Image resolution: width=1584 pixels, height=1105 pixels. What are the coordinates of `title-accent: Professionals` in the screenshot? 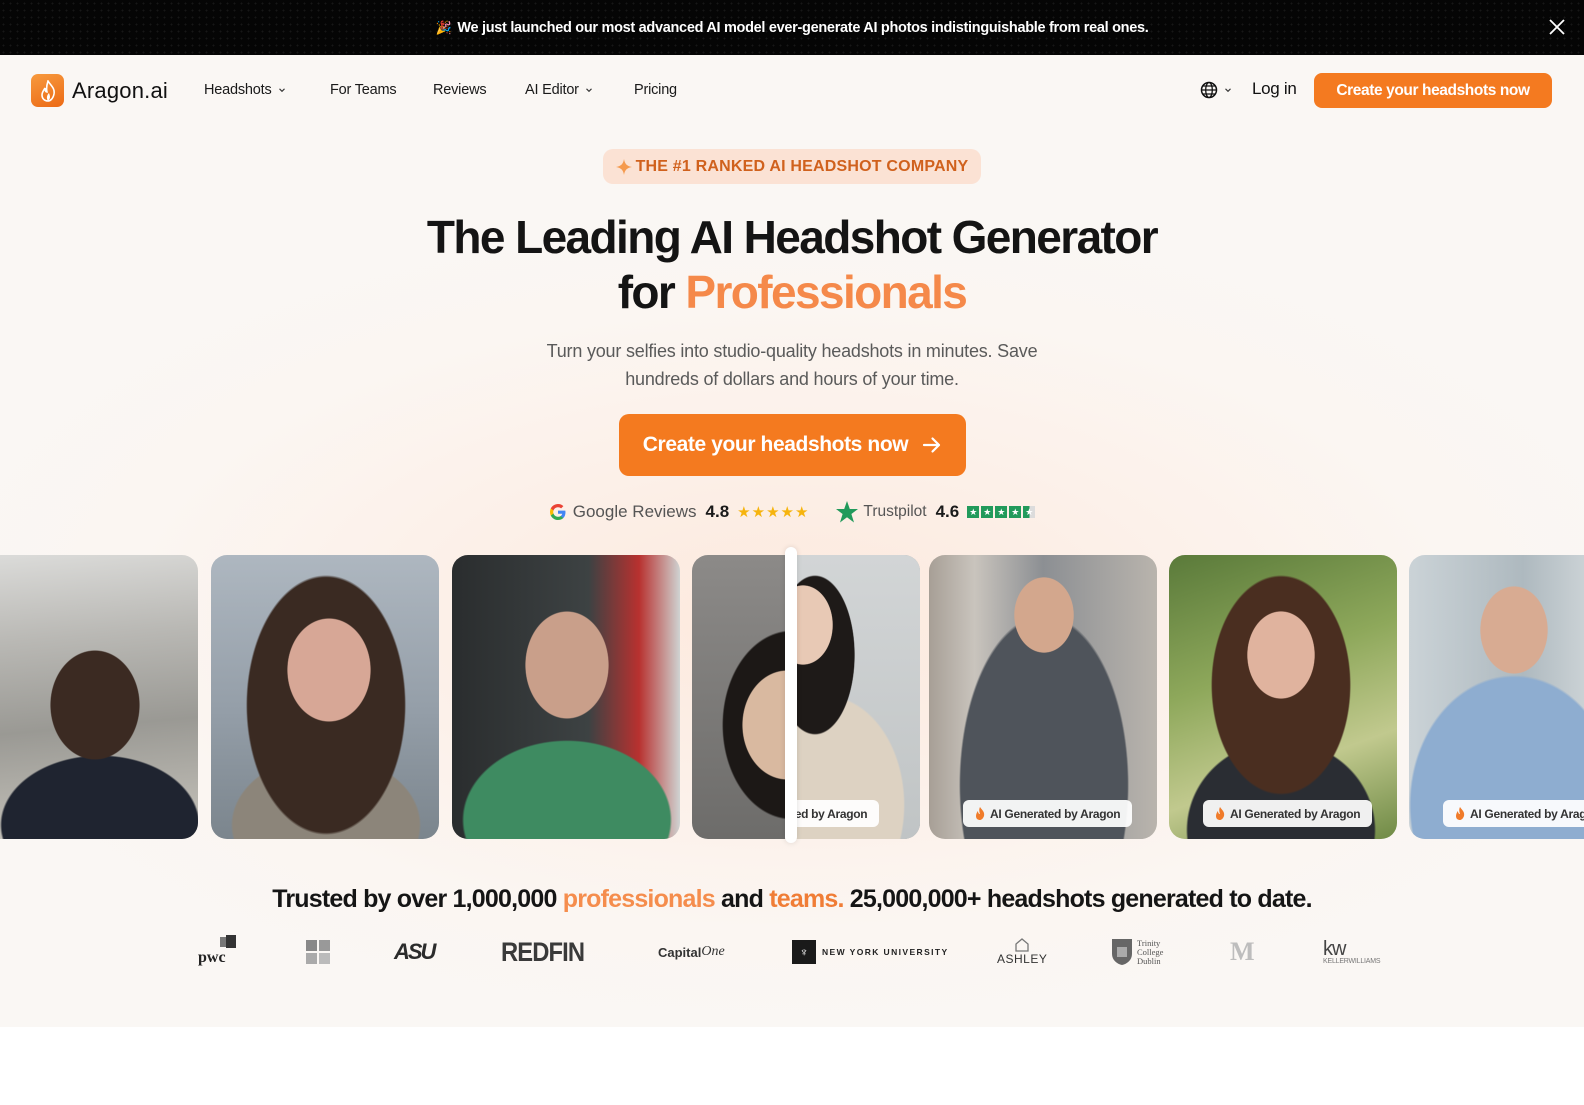 It's located at (826, 292).